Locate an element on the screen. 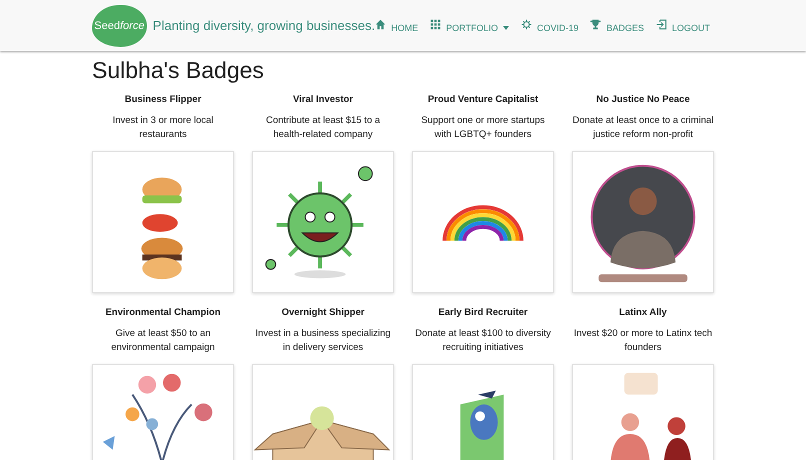 This screenshot has width=806, height=460. page-title: Sulbha's Badges is located at coordinates (178, 70).